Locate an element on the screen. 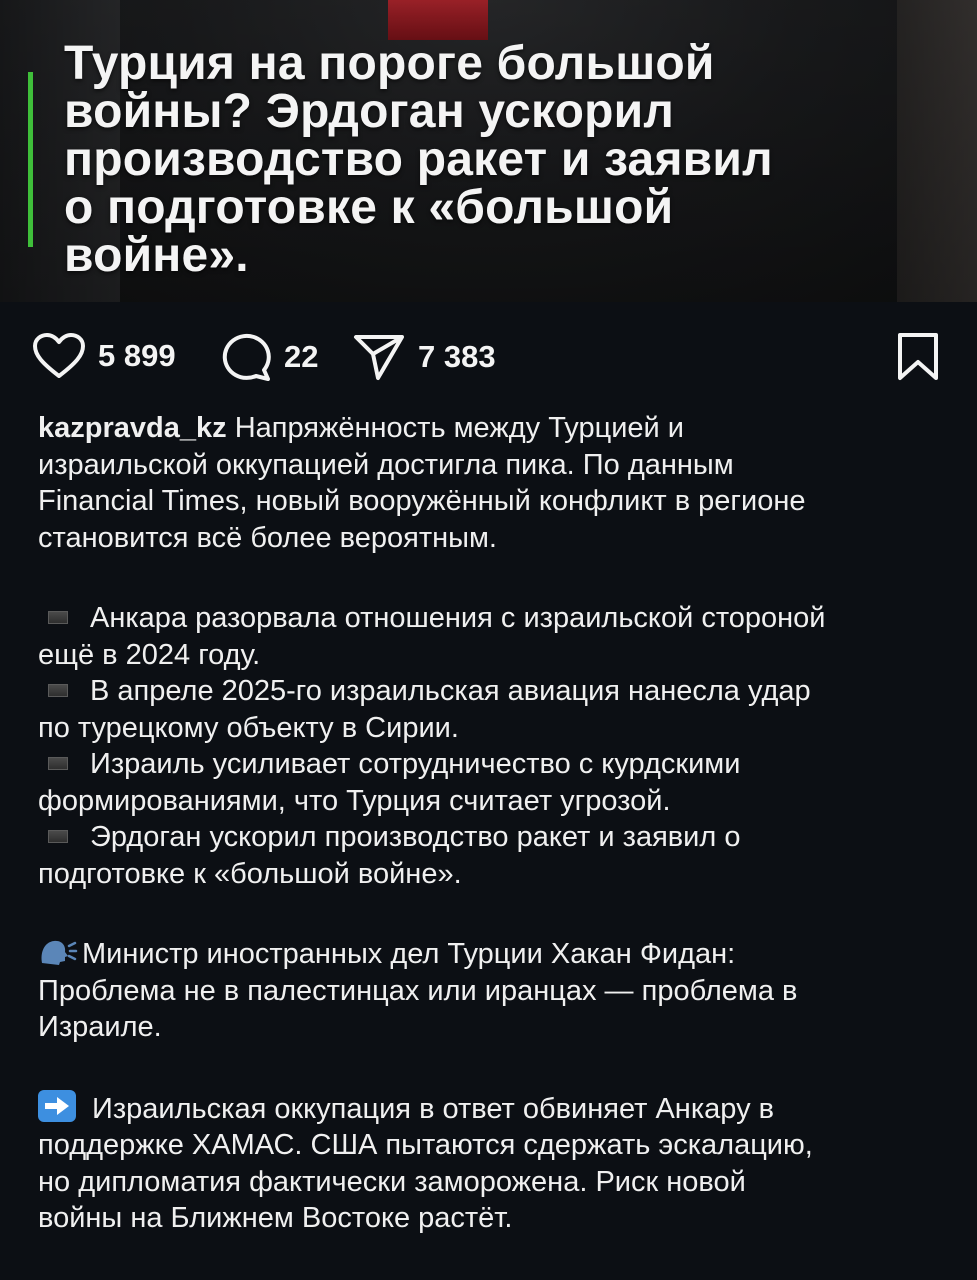 The image size is (977, 1280). headline-accent-bar is located at coordinates (30, 159).